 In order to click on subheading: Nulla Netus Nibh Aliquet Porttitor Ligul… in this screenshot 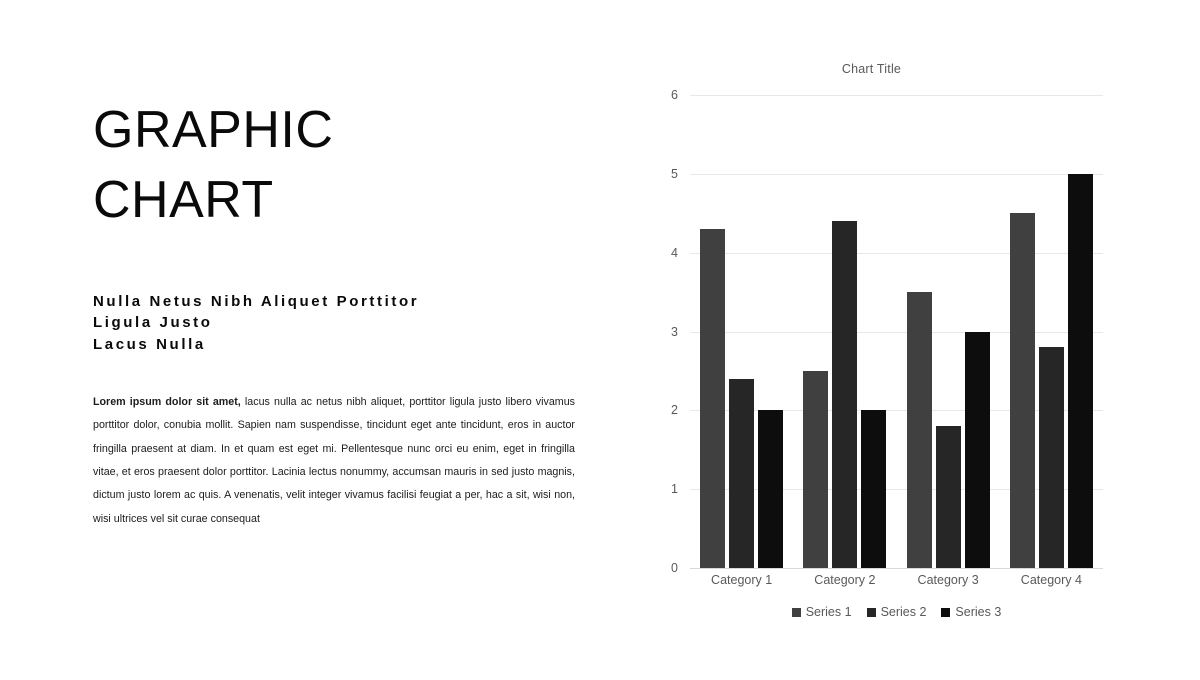, I will do `click(343, 323)`.